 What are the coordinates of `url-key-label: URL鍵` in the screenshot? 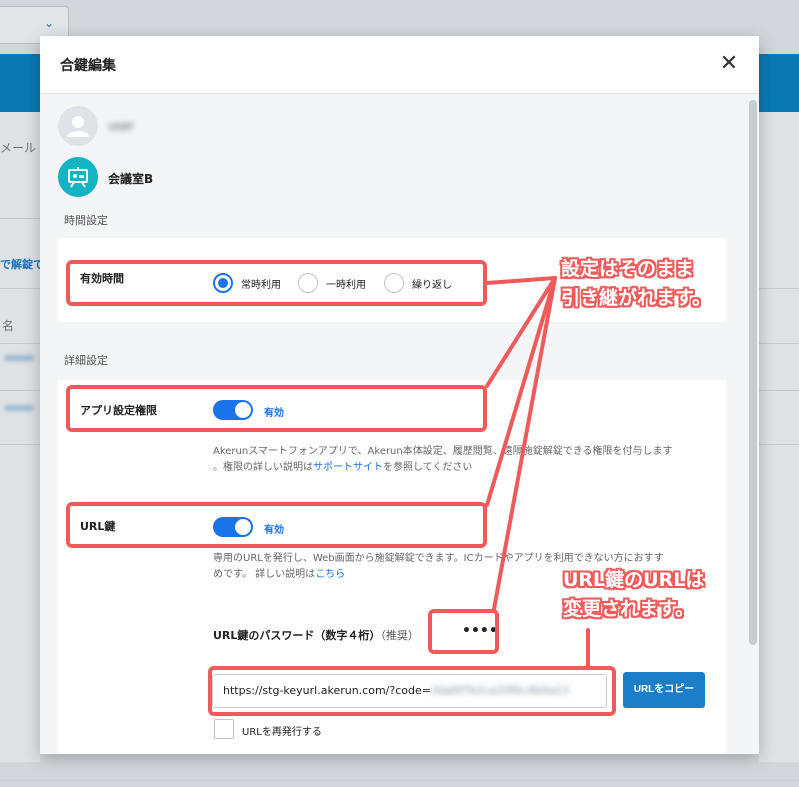 It's located at (98, 526).